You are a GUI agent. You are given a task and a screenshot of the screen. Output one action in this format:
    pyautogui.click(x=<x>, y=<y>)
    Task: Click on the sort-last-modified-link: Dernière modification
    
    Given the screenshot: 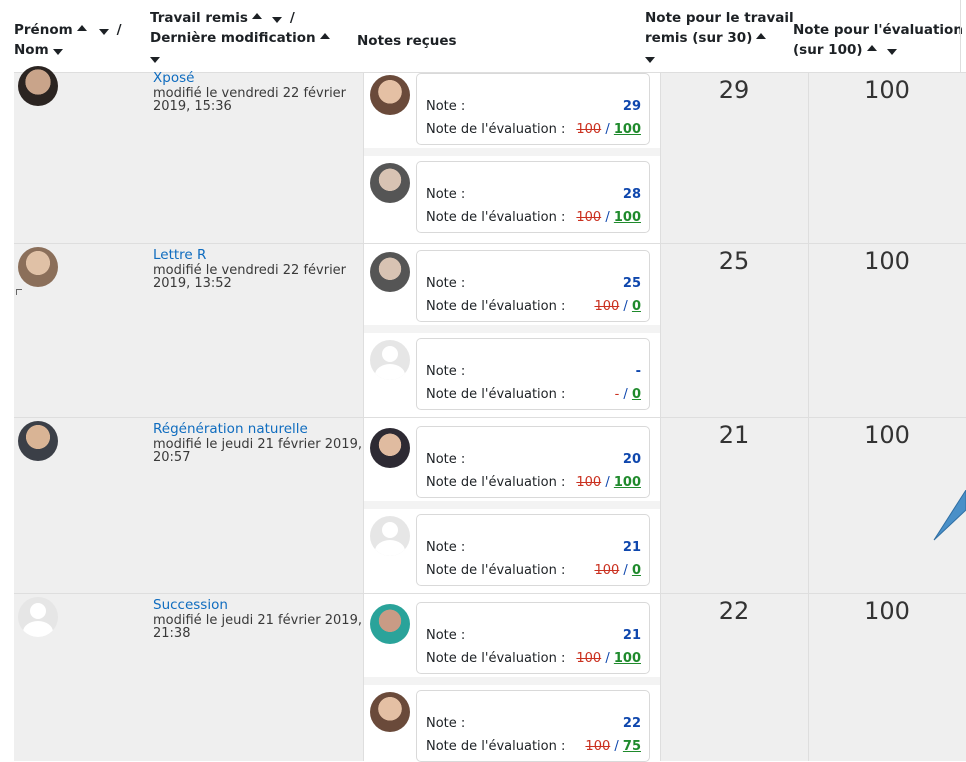 What is the action you would take?
    pyautogui.click(x=233, y=38)
    